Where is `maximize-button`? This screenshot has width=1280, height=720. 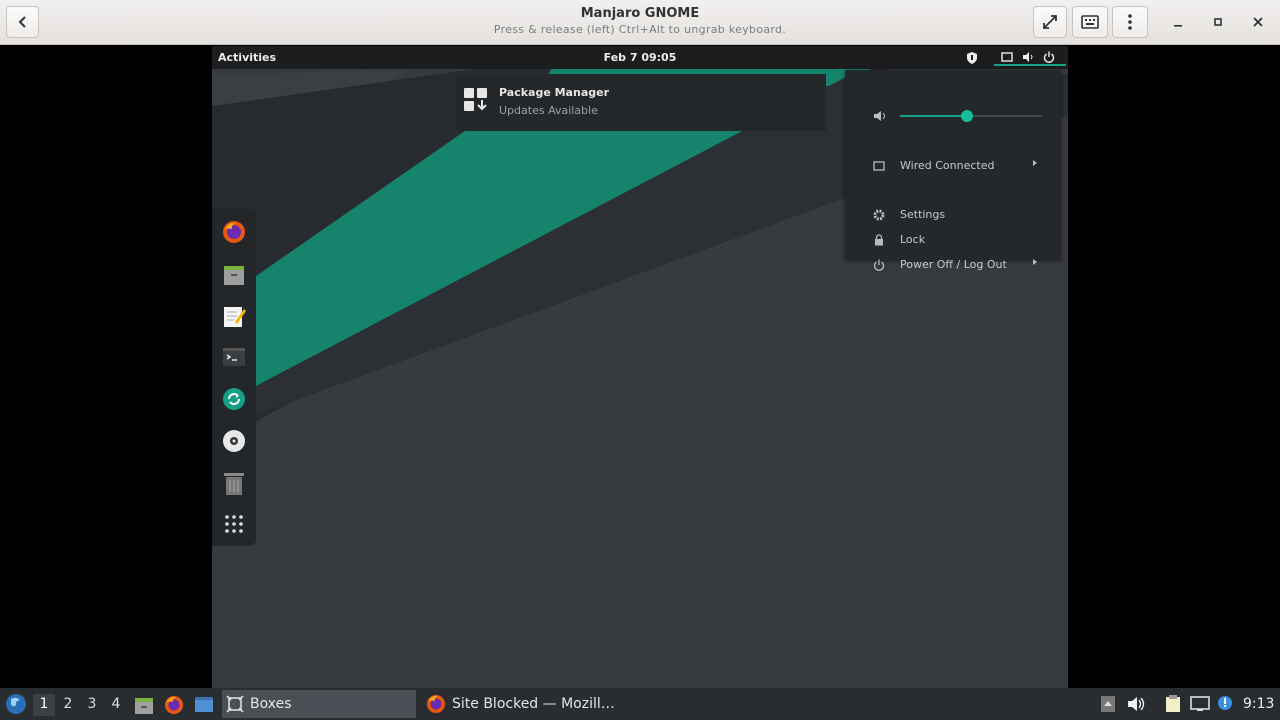 maximize-button is located at coordinates (1218, 22).